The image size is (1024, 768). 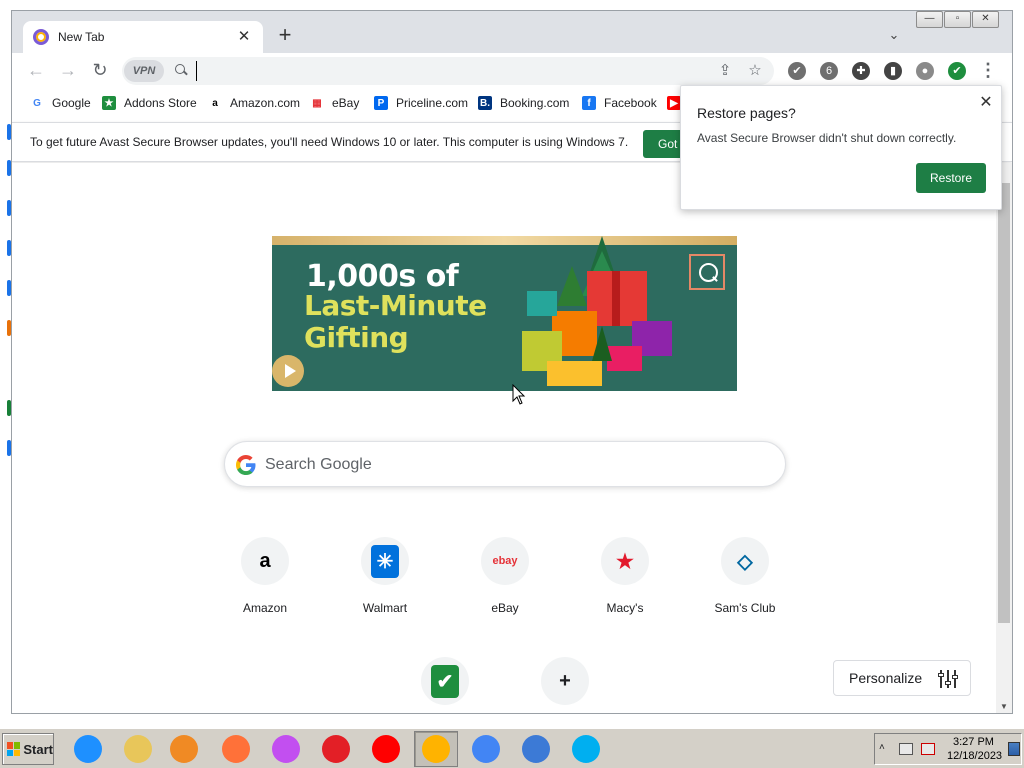 What do you see at coordinates (68, 71) in the screenshot?
I see `forward-button: →` at bounding box center [68, 71].